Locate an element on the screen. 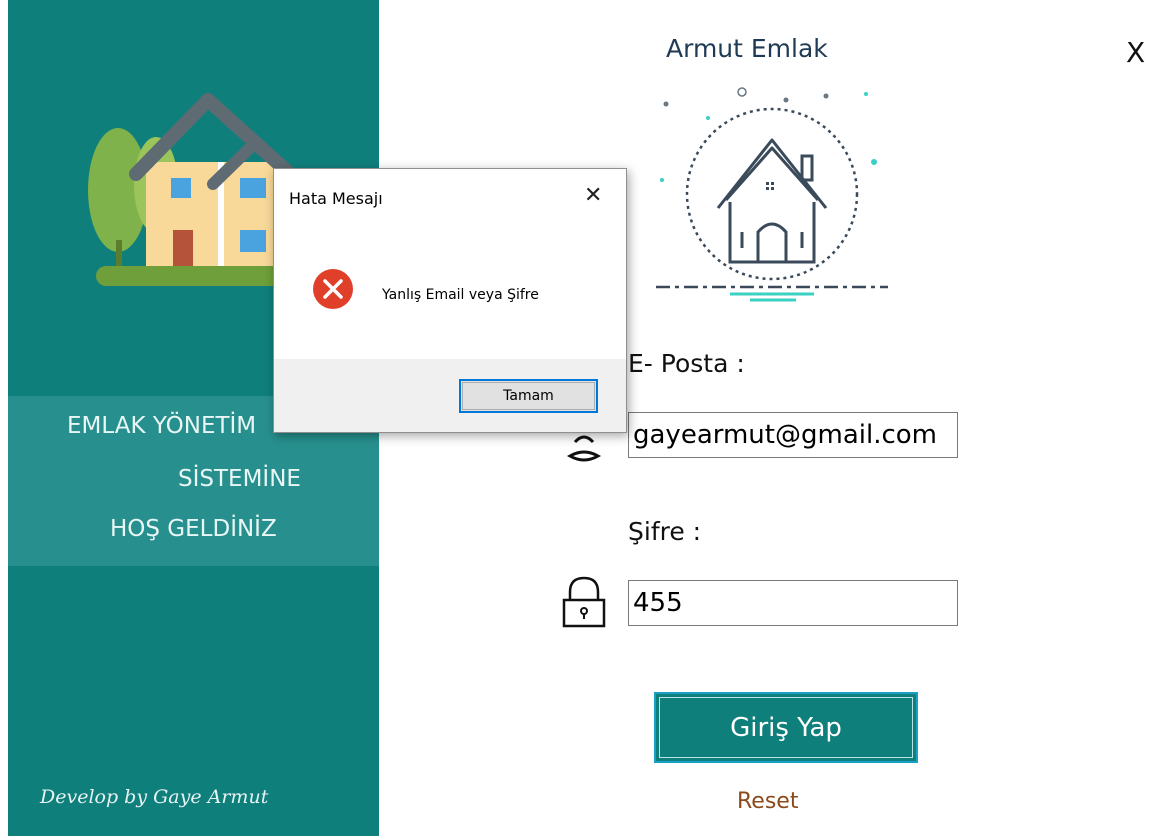 This screenshot has width=1165, height=836. developer-credit: Develop by Gaye Armut is located at coordinates (154, 797).